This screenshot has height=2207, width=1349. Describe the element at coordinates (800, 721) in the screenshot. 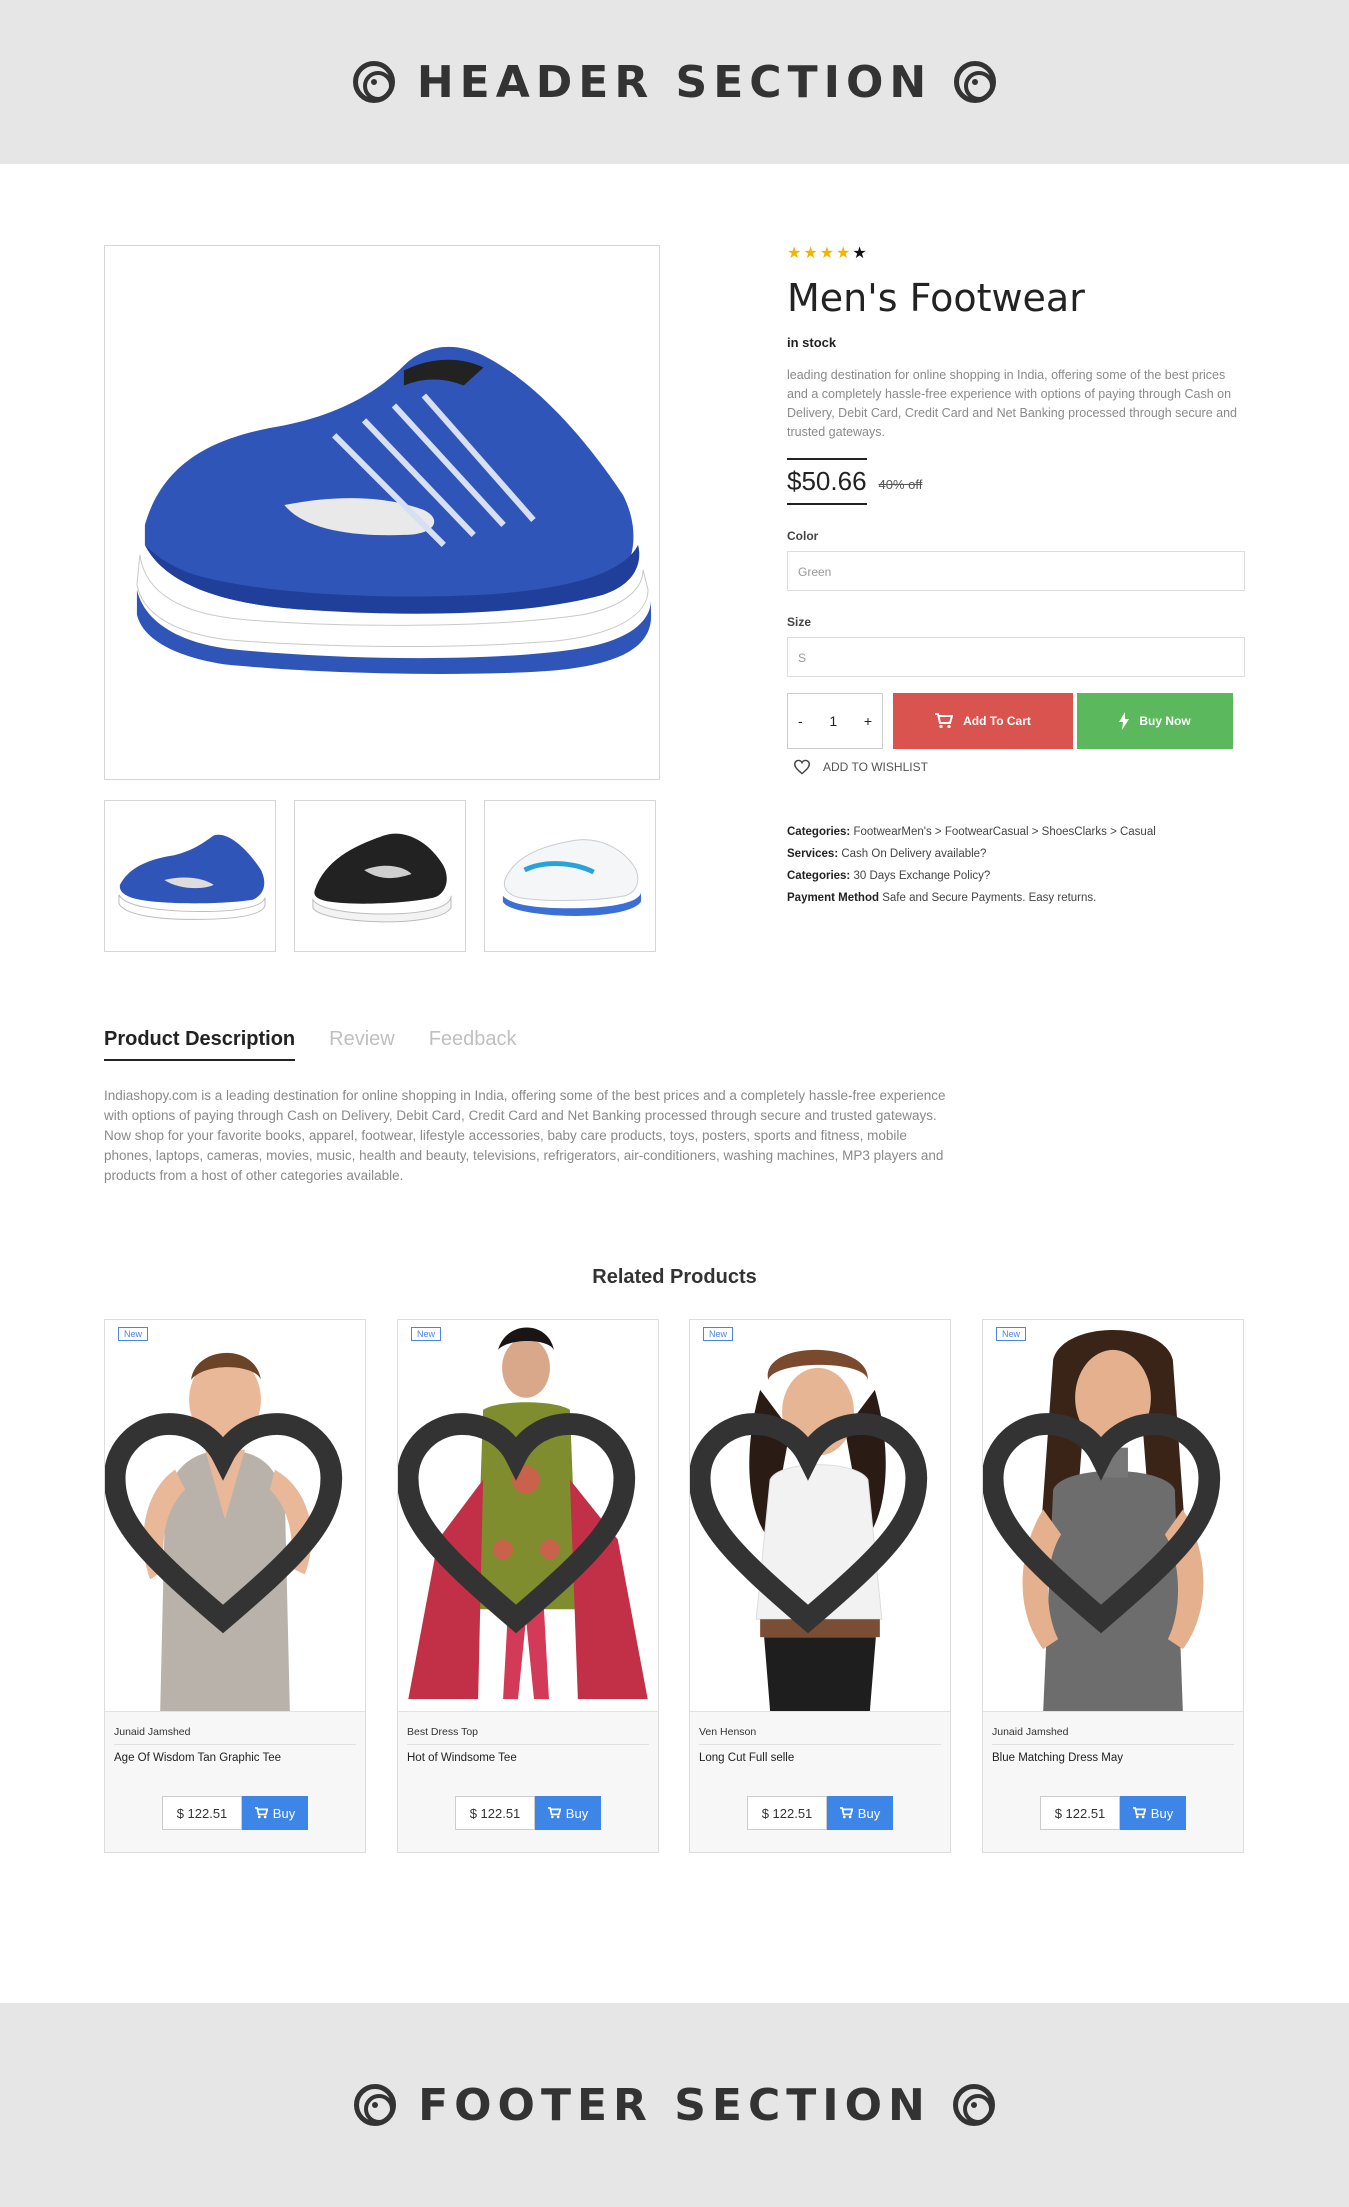

I see `quantity-decrement-button: -` at that location.